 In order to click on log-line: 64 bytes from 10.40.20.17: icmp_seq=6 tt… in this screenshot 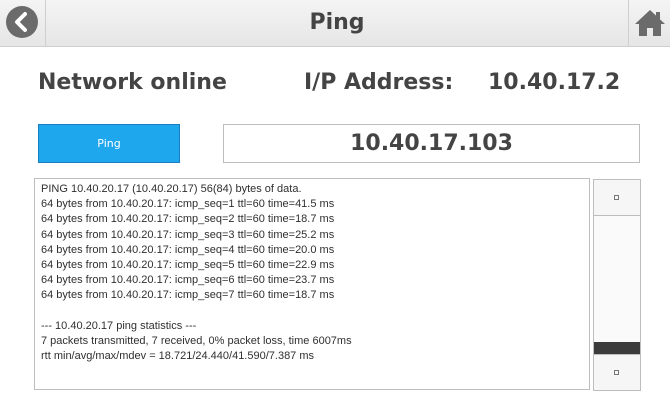, I will do `click(188, 280)`.